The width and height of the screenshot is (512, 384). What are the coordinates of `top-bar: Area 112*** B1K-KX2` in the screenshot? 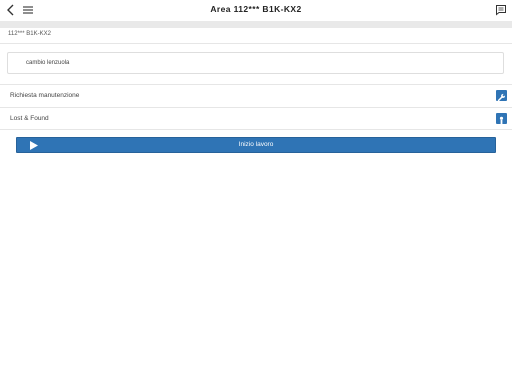 It's located at (256, 10).